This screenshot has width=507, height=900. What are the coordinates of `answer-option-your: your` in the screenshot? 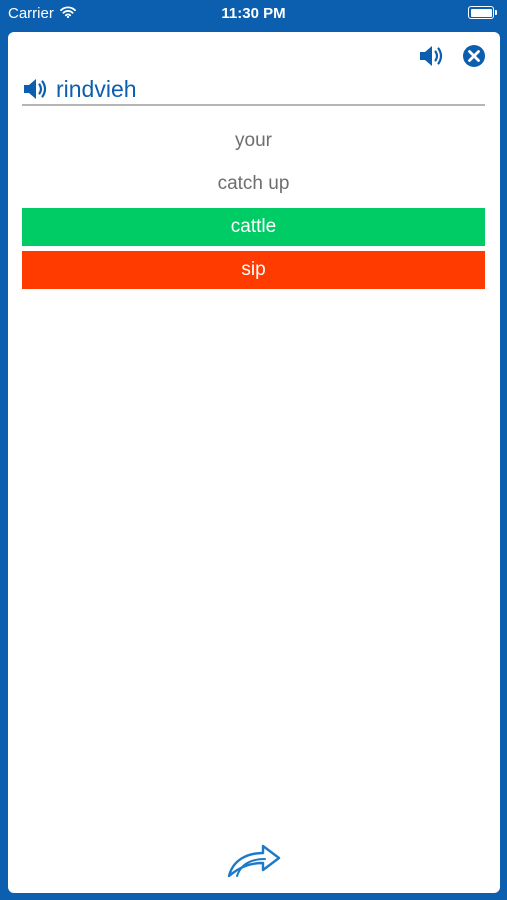 It's located at (253, 141).